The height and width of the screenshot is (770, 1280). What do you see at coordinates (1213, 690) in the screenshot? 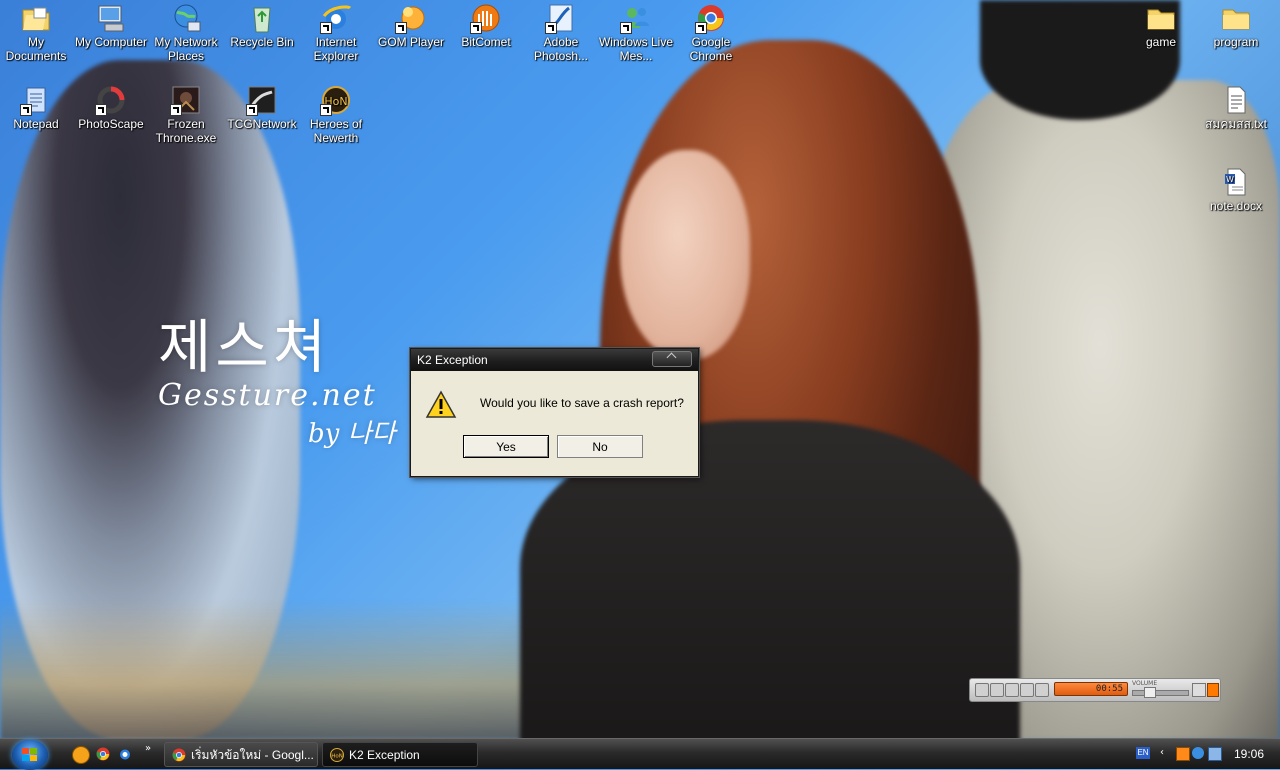
I see `player-menu-button` at bounding box center [1213, 690].